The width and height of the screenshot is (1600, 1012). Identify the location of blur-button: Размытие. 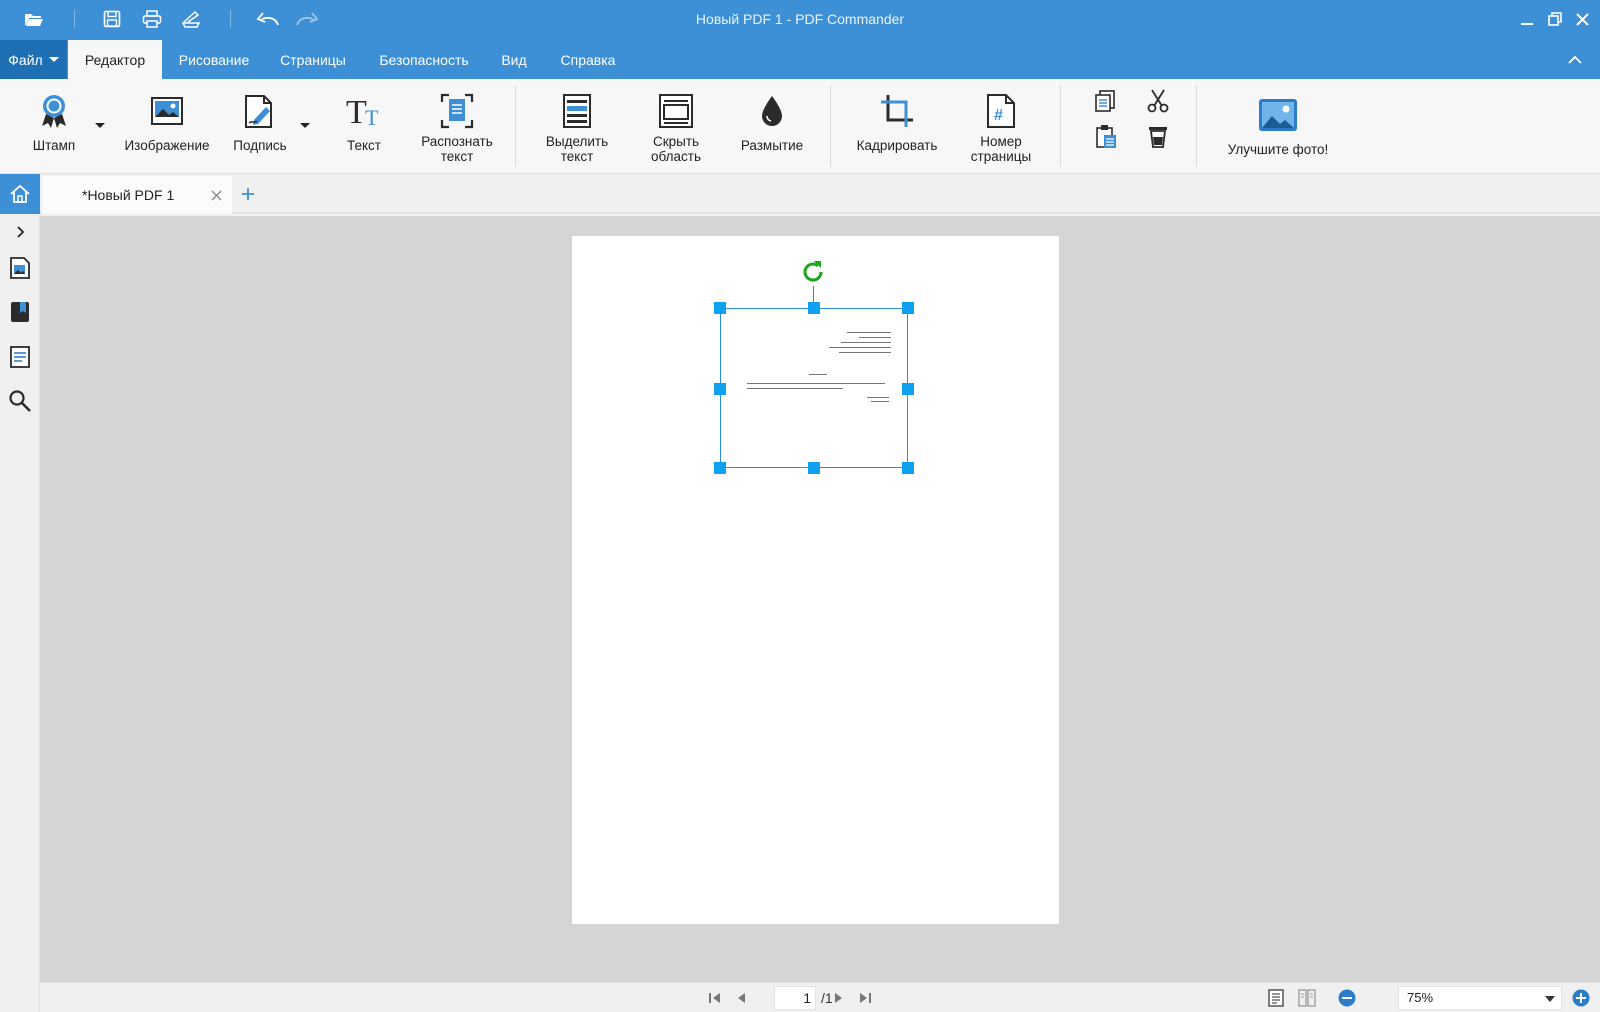
(772, 122).